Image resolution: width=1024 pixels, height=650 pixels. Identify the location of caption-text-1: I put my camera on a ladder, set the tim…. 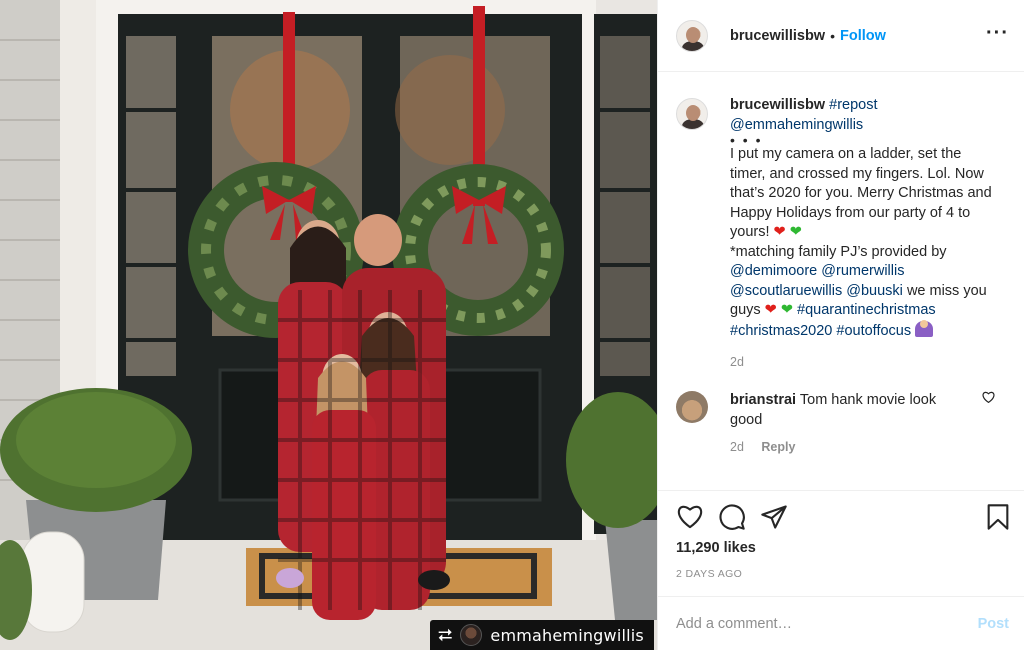
(861, 193).